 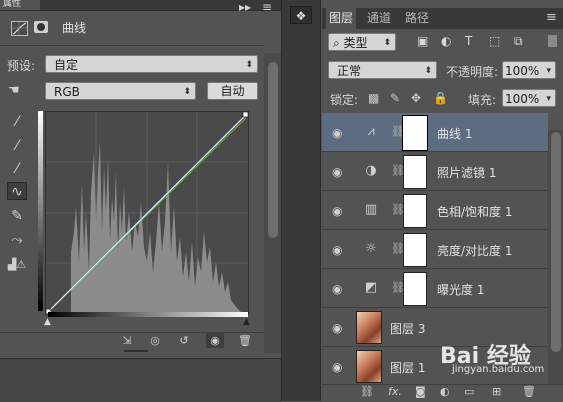 What do you see at coordinates (17, 216) in the screenshot?
I see `pencil-draw-icon: ✎` at bounding box center [17, 216].